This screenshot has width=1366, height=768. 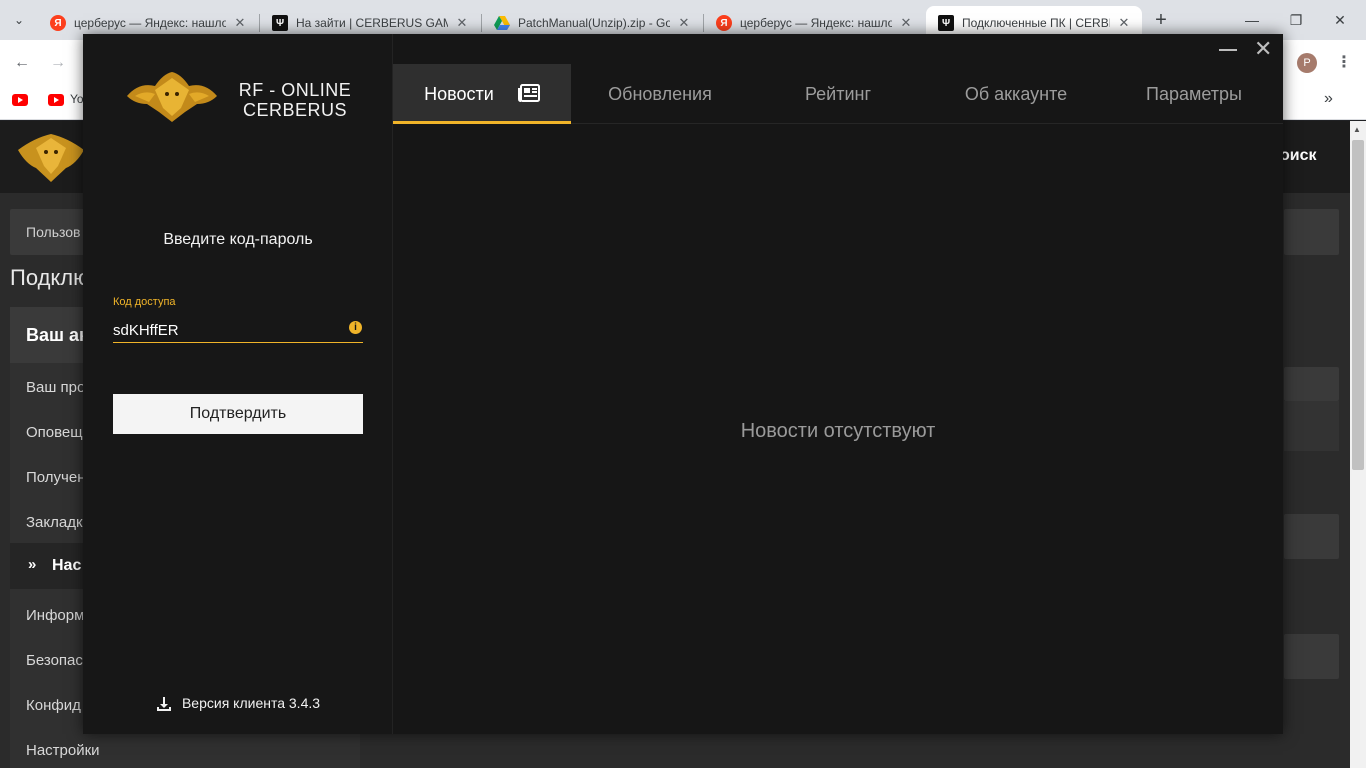 I want to click on breadcrumb-item: Пользов, so click(x=53, y=232).